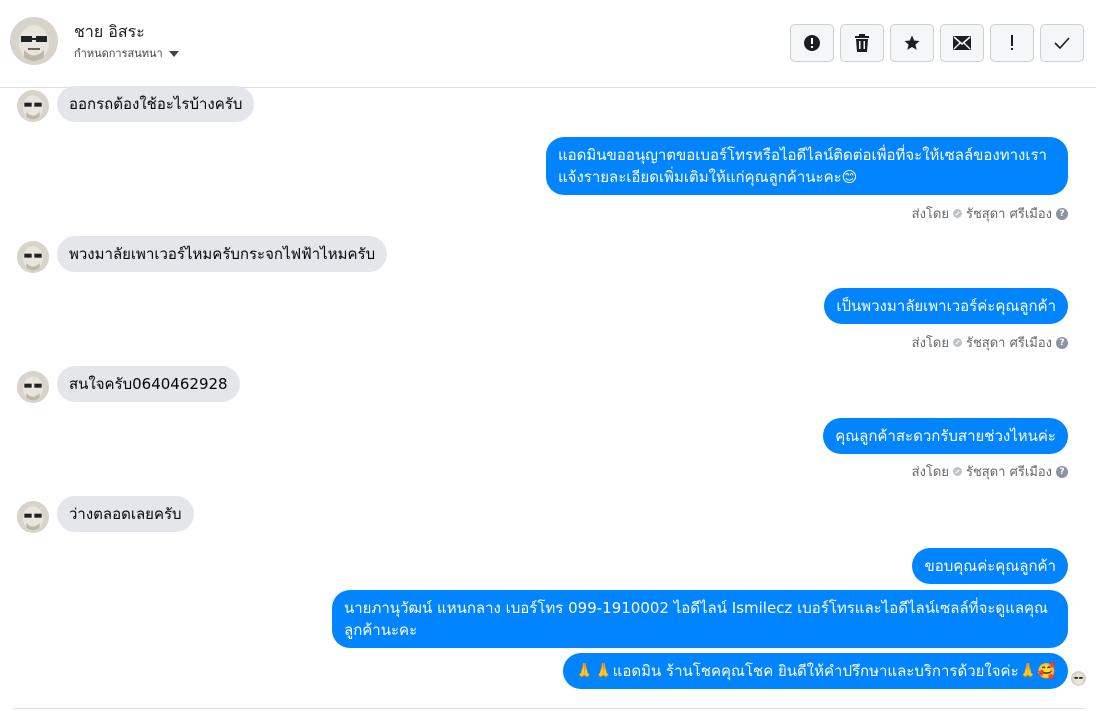  Describe the element at coordinates (156, 104) in the screenshot. I see `incoming-message: ออกรถต้องใช้อะไรบ้างครับ` at that location.